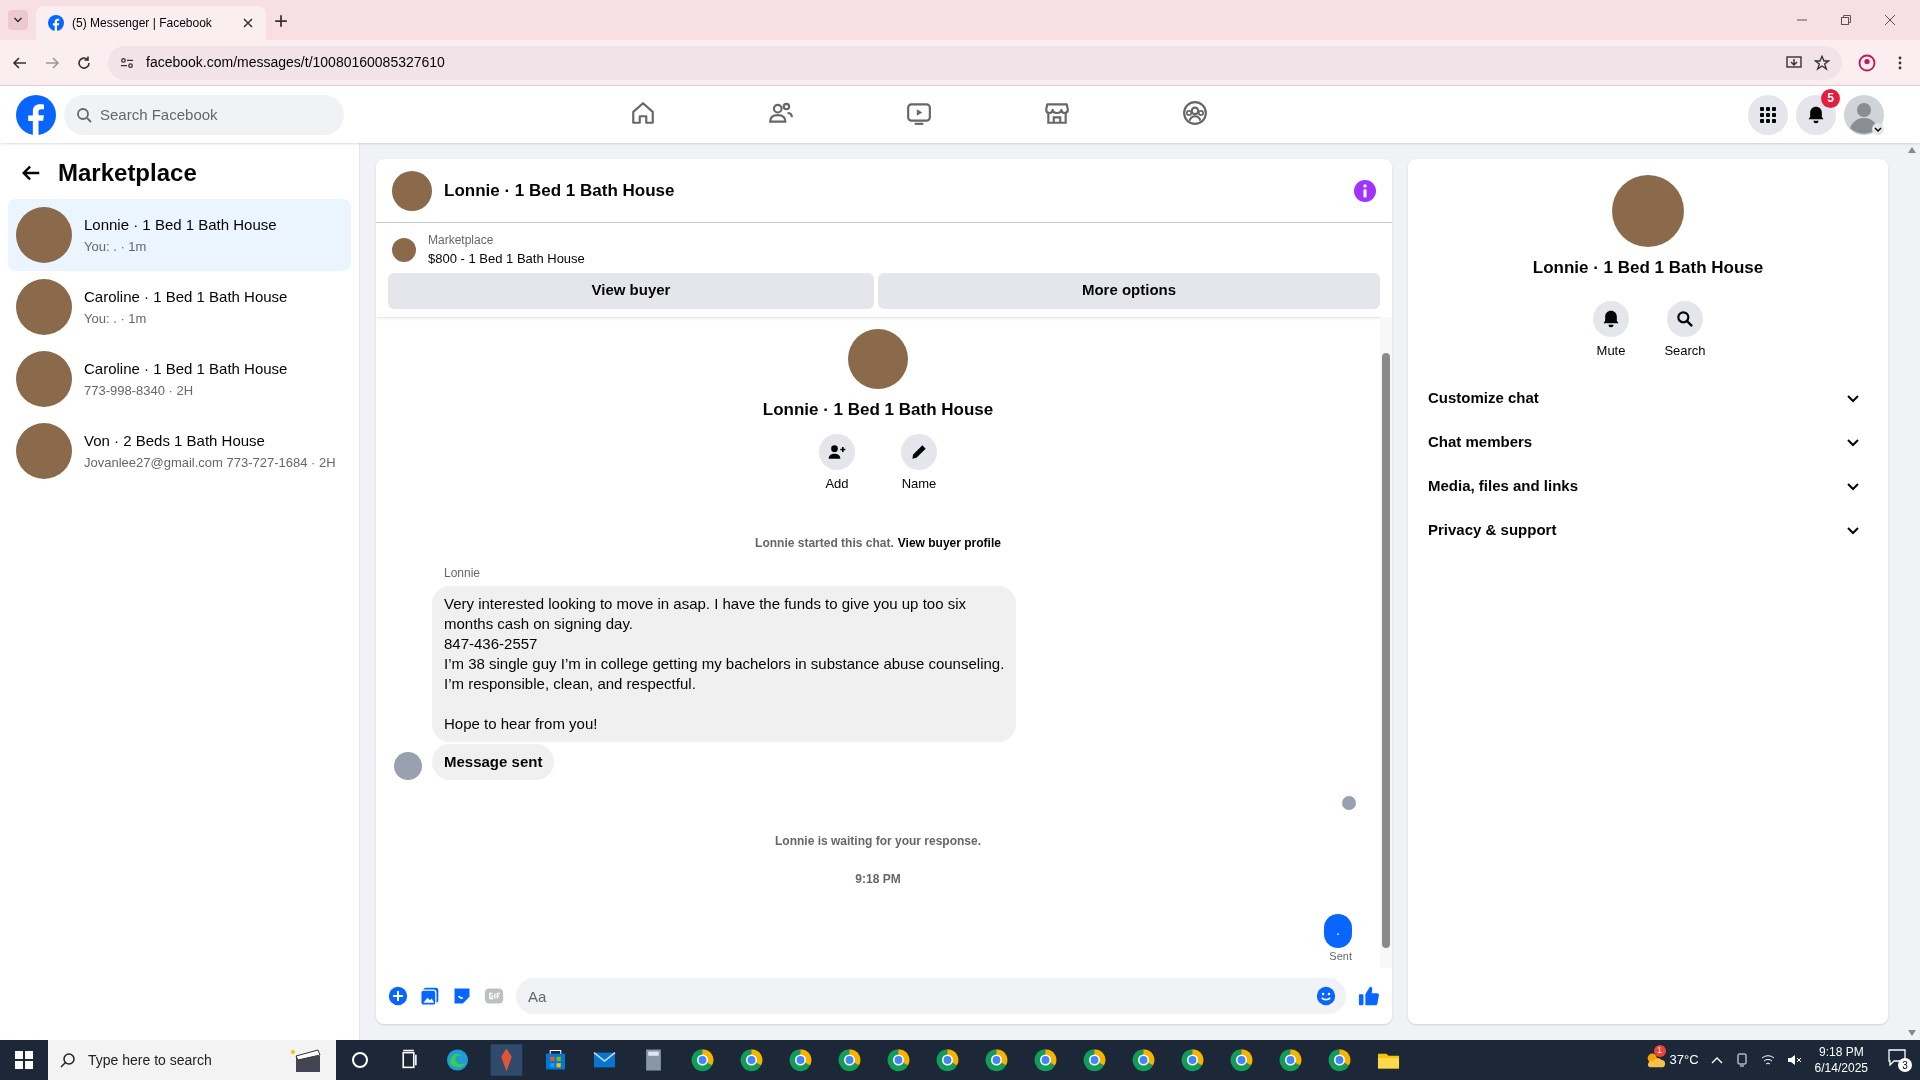 The width and height of the screenshot is (1920, 1080). Describe the element at coordinates (139, 390) in the screenshot. I see `conversation-snippet: 773-998-8340 · 2H` at that location.